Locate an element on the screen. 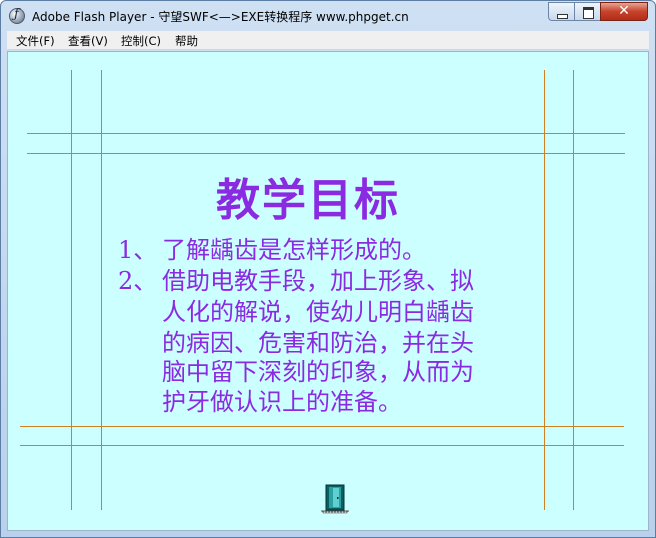 Image resolution: width=656 pixels, height=538 pixels. menu-file: 文件(F) is located at coordinates (35, 41).